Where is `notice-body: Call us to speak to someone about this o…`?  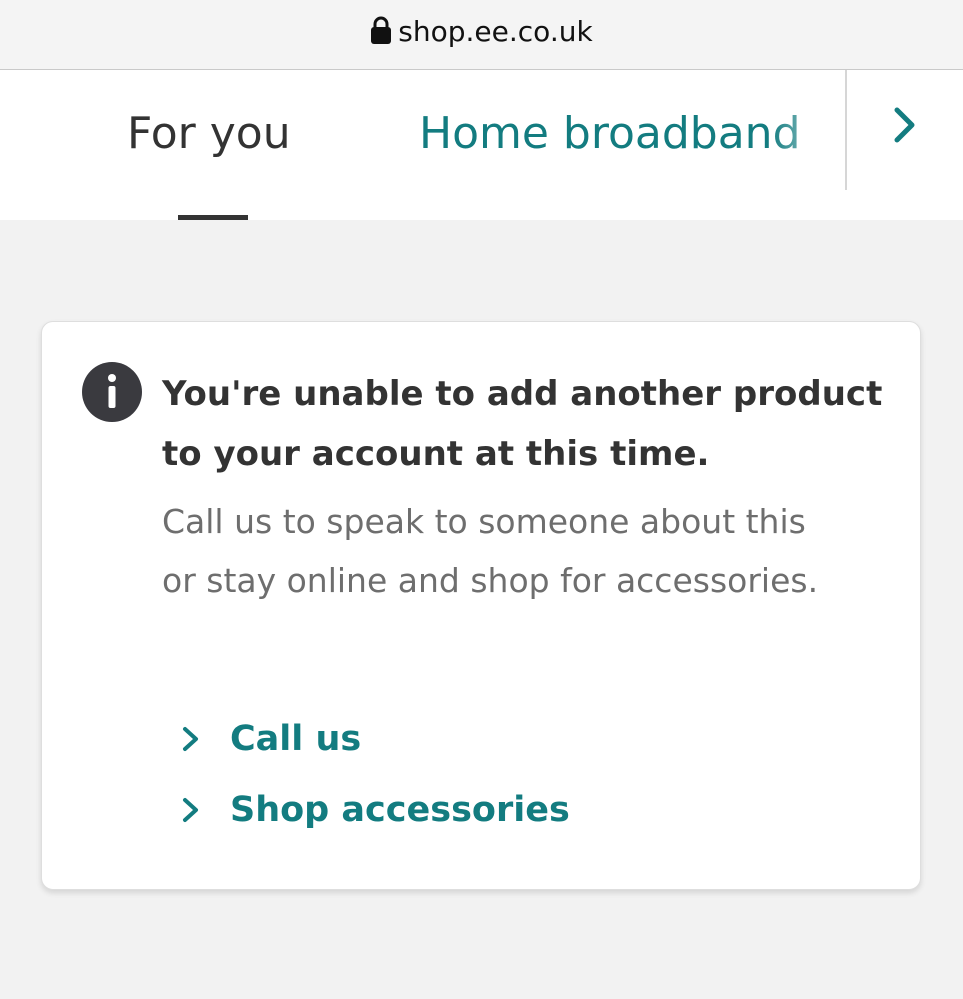
notice-body: Call us to speak to someone about this o… is located at coordinates (490, 551).